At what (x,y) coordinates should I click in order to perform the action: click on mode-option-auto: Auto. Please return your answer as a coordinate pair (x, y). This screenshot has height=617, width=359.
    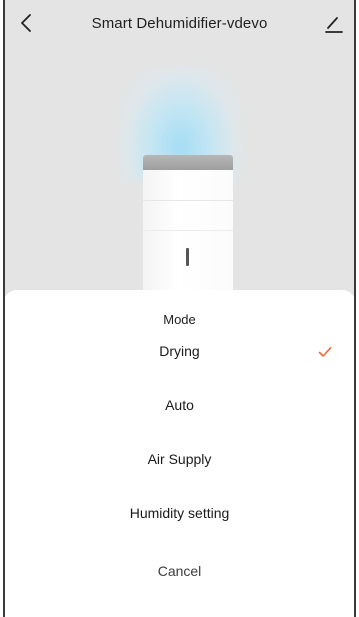
    Looking at the image, I should click on (179, 406).